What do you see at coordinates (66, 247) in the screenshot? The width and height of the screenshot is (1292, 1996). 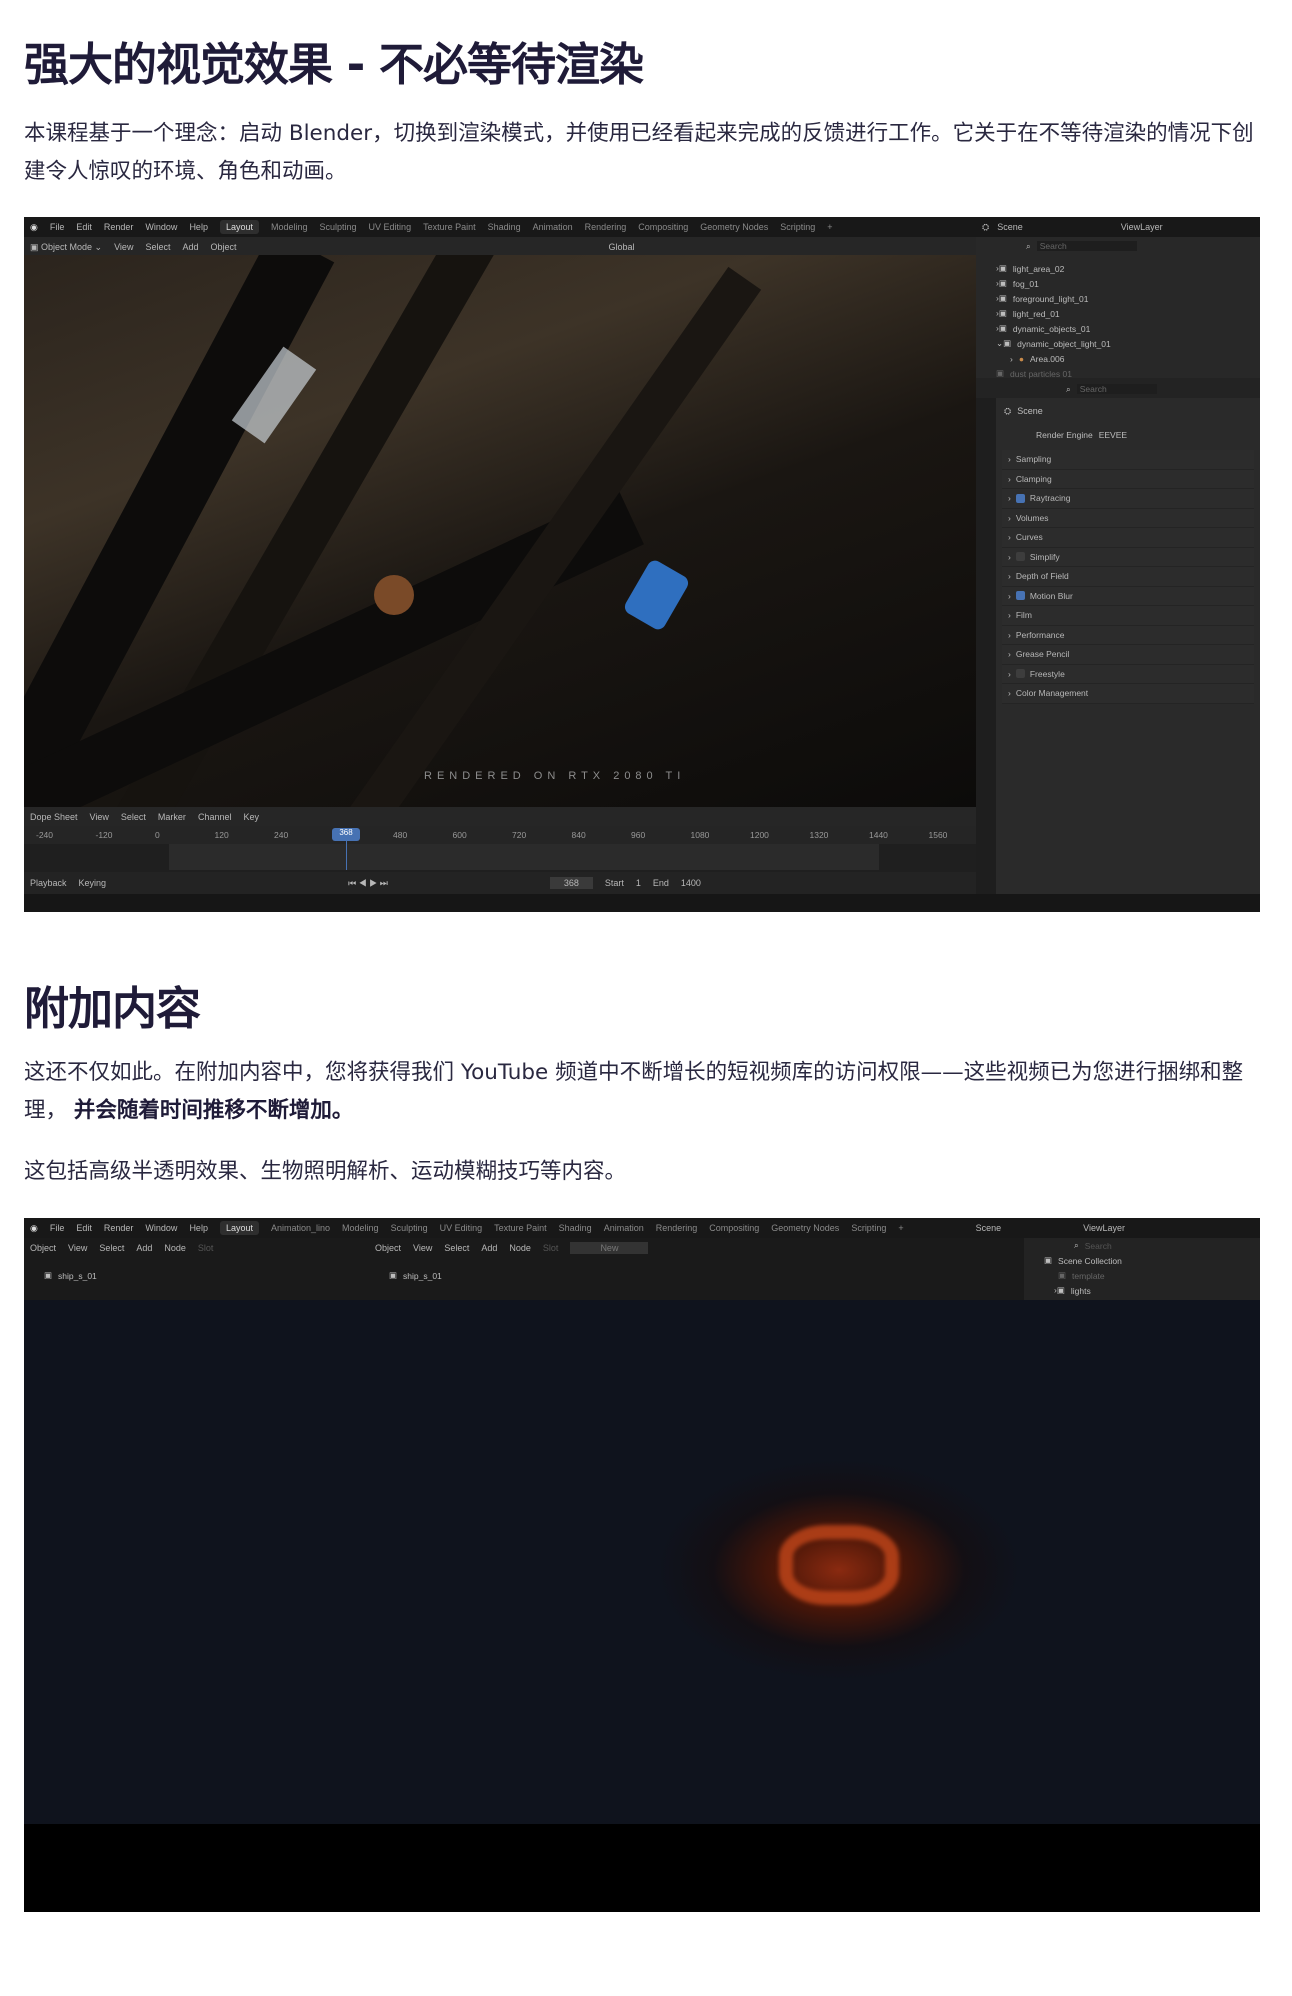 I see `mode-select: ▣ Object Mode ⌄` at bounding box center [66, 247].